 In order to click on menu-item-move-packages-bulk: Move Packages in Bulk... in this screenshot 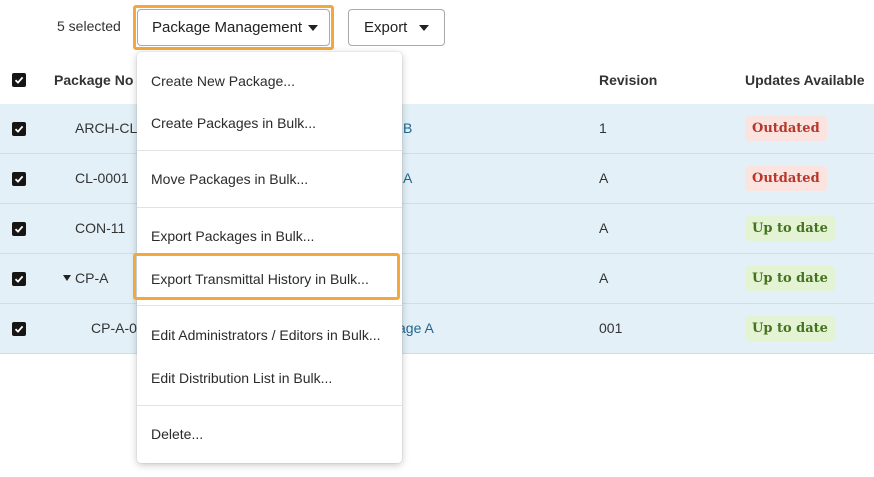, I will do `click(229, 179)`.